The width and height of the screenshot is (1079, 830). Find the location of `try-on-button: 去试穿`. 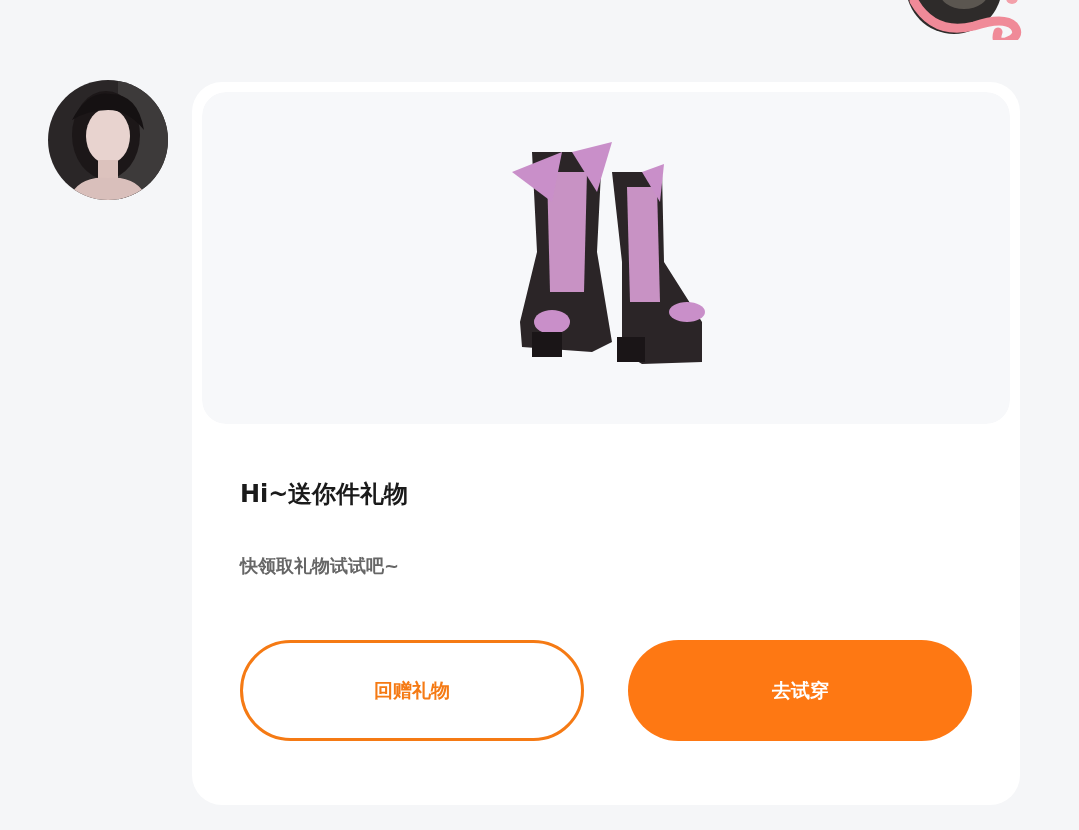

try-on-button: 去试穿 is located at coordinates (800, 690).